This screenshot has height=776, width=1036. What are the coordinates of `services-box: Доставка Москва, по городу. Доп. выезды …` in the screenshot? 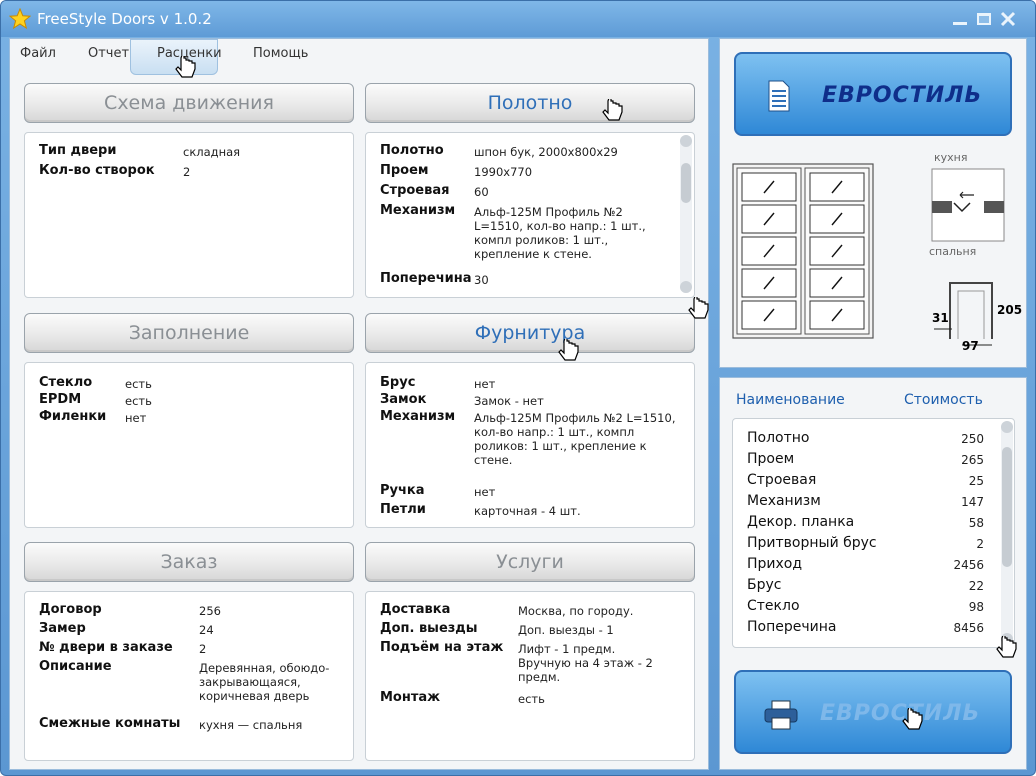 It's located at (530, 676).